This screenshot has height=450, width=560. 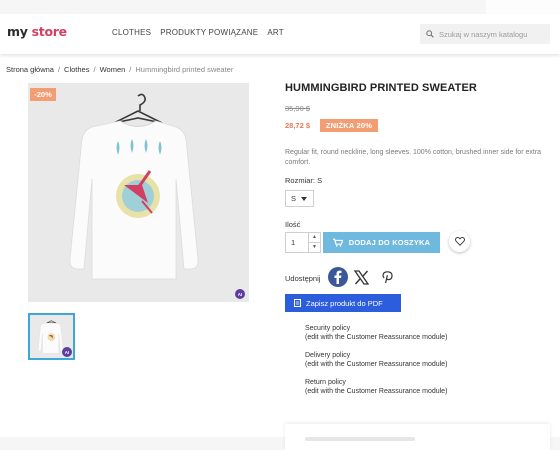 I want to click on facebook-icon, so click(x=338, y=277).